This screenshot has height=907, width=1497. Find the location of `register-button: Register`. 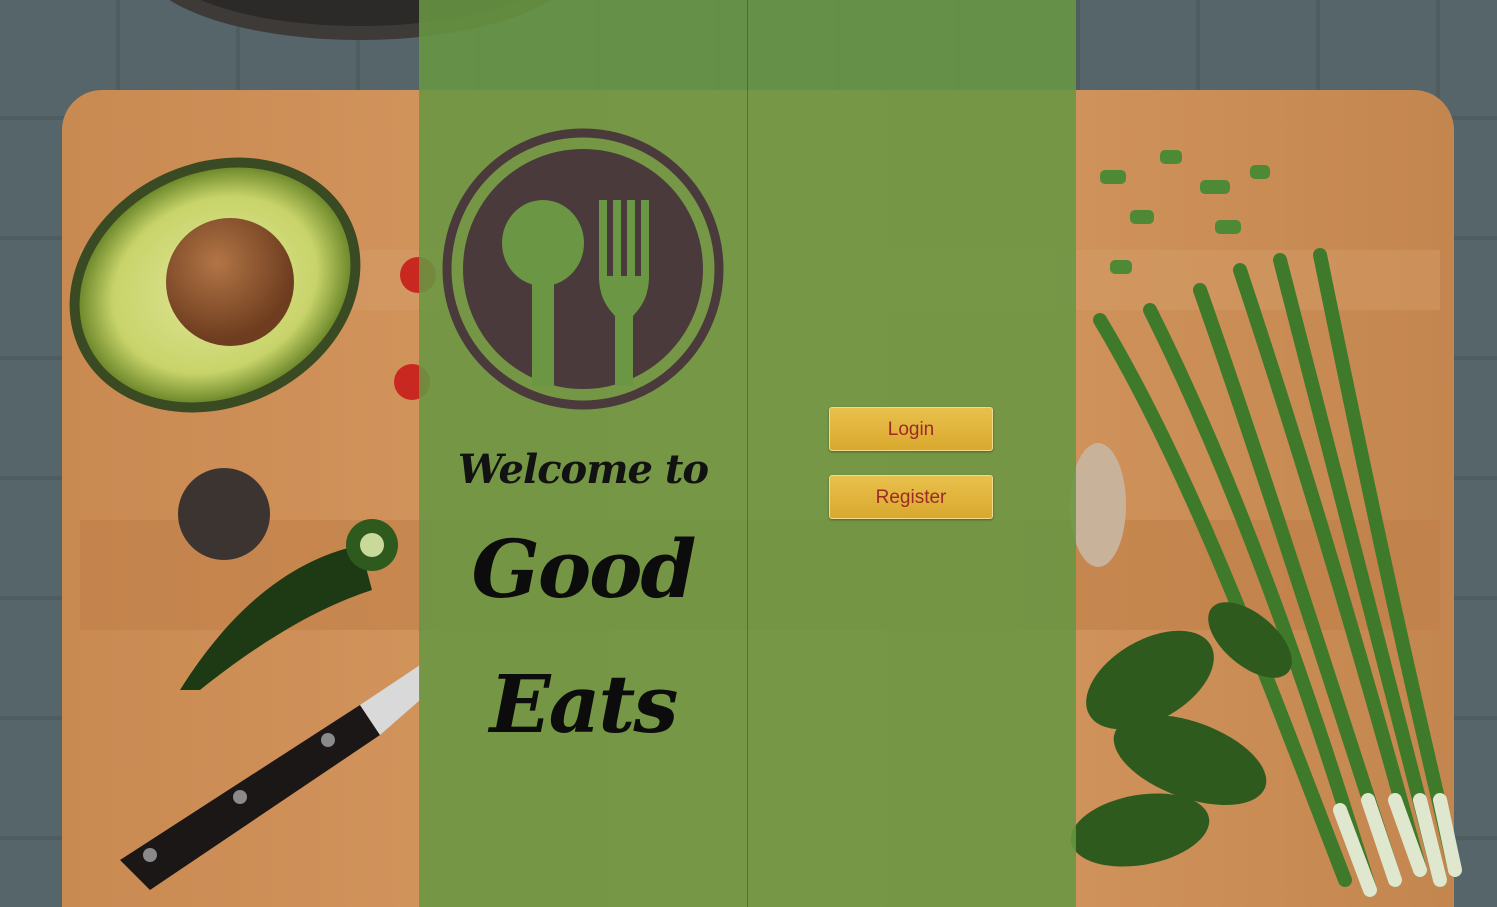

register-button: Register is located at coordinates (911, 497).